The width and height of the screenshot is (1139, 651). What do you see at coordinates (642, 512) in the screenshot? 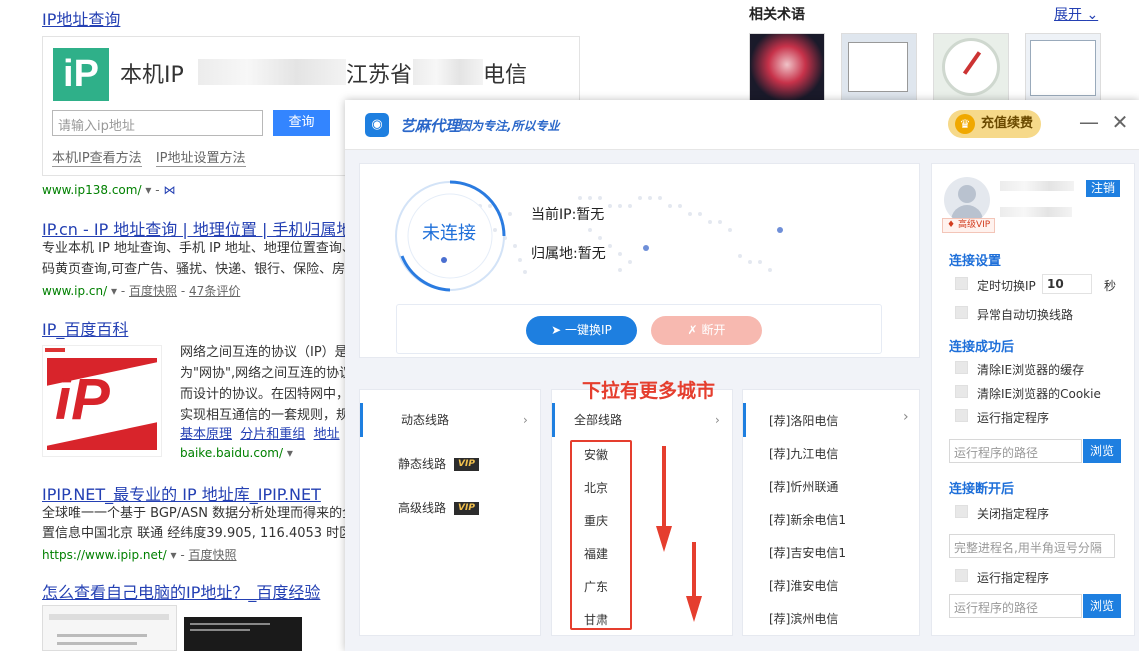
I see `region-panel: 全部线路 › 安徽 北京 重庆 福建 广东 甘肃` at bounding box center [642, 512].